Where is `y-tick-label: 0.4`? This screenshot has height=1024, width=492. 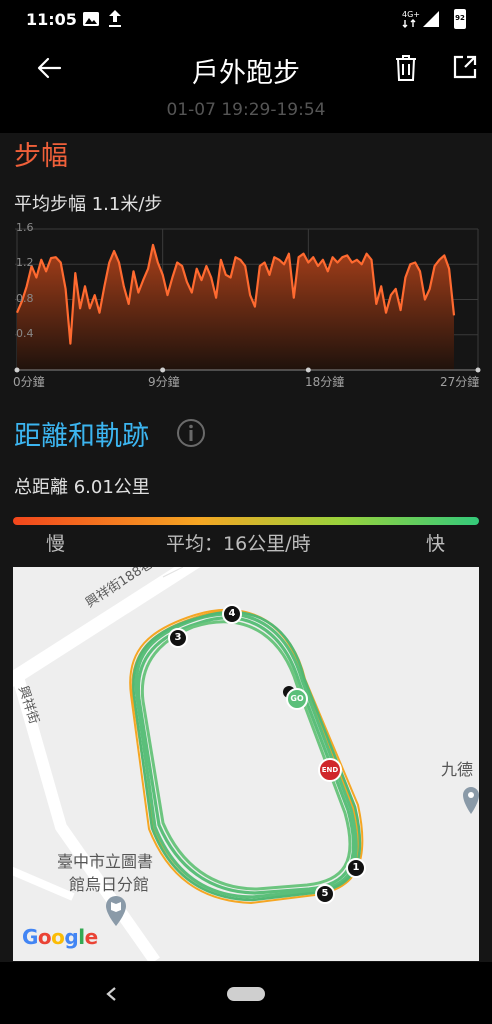
y-tick-label: 0.4 is located at coordinates (25, 333).